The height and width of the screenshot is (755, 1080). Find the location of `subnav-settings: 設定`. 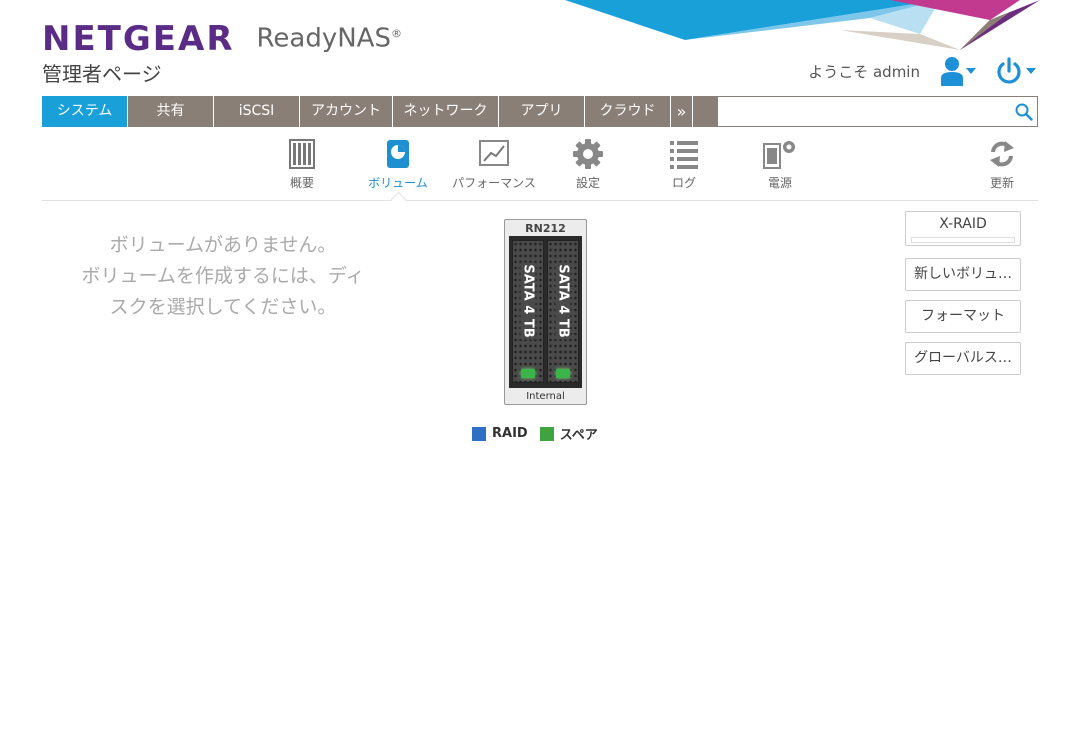

subnav-settings: 設定 is located at coordinates (588, 163).